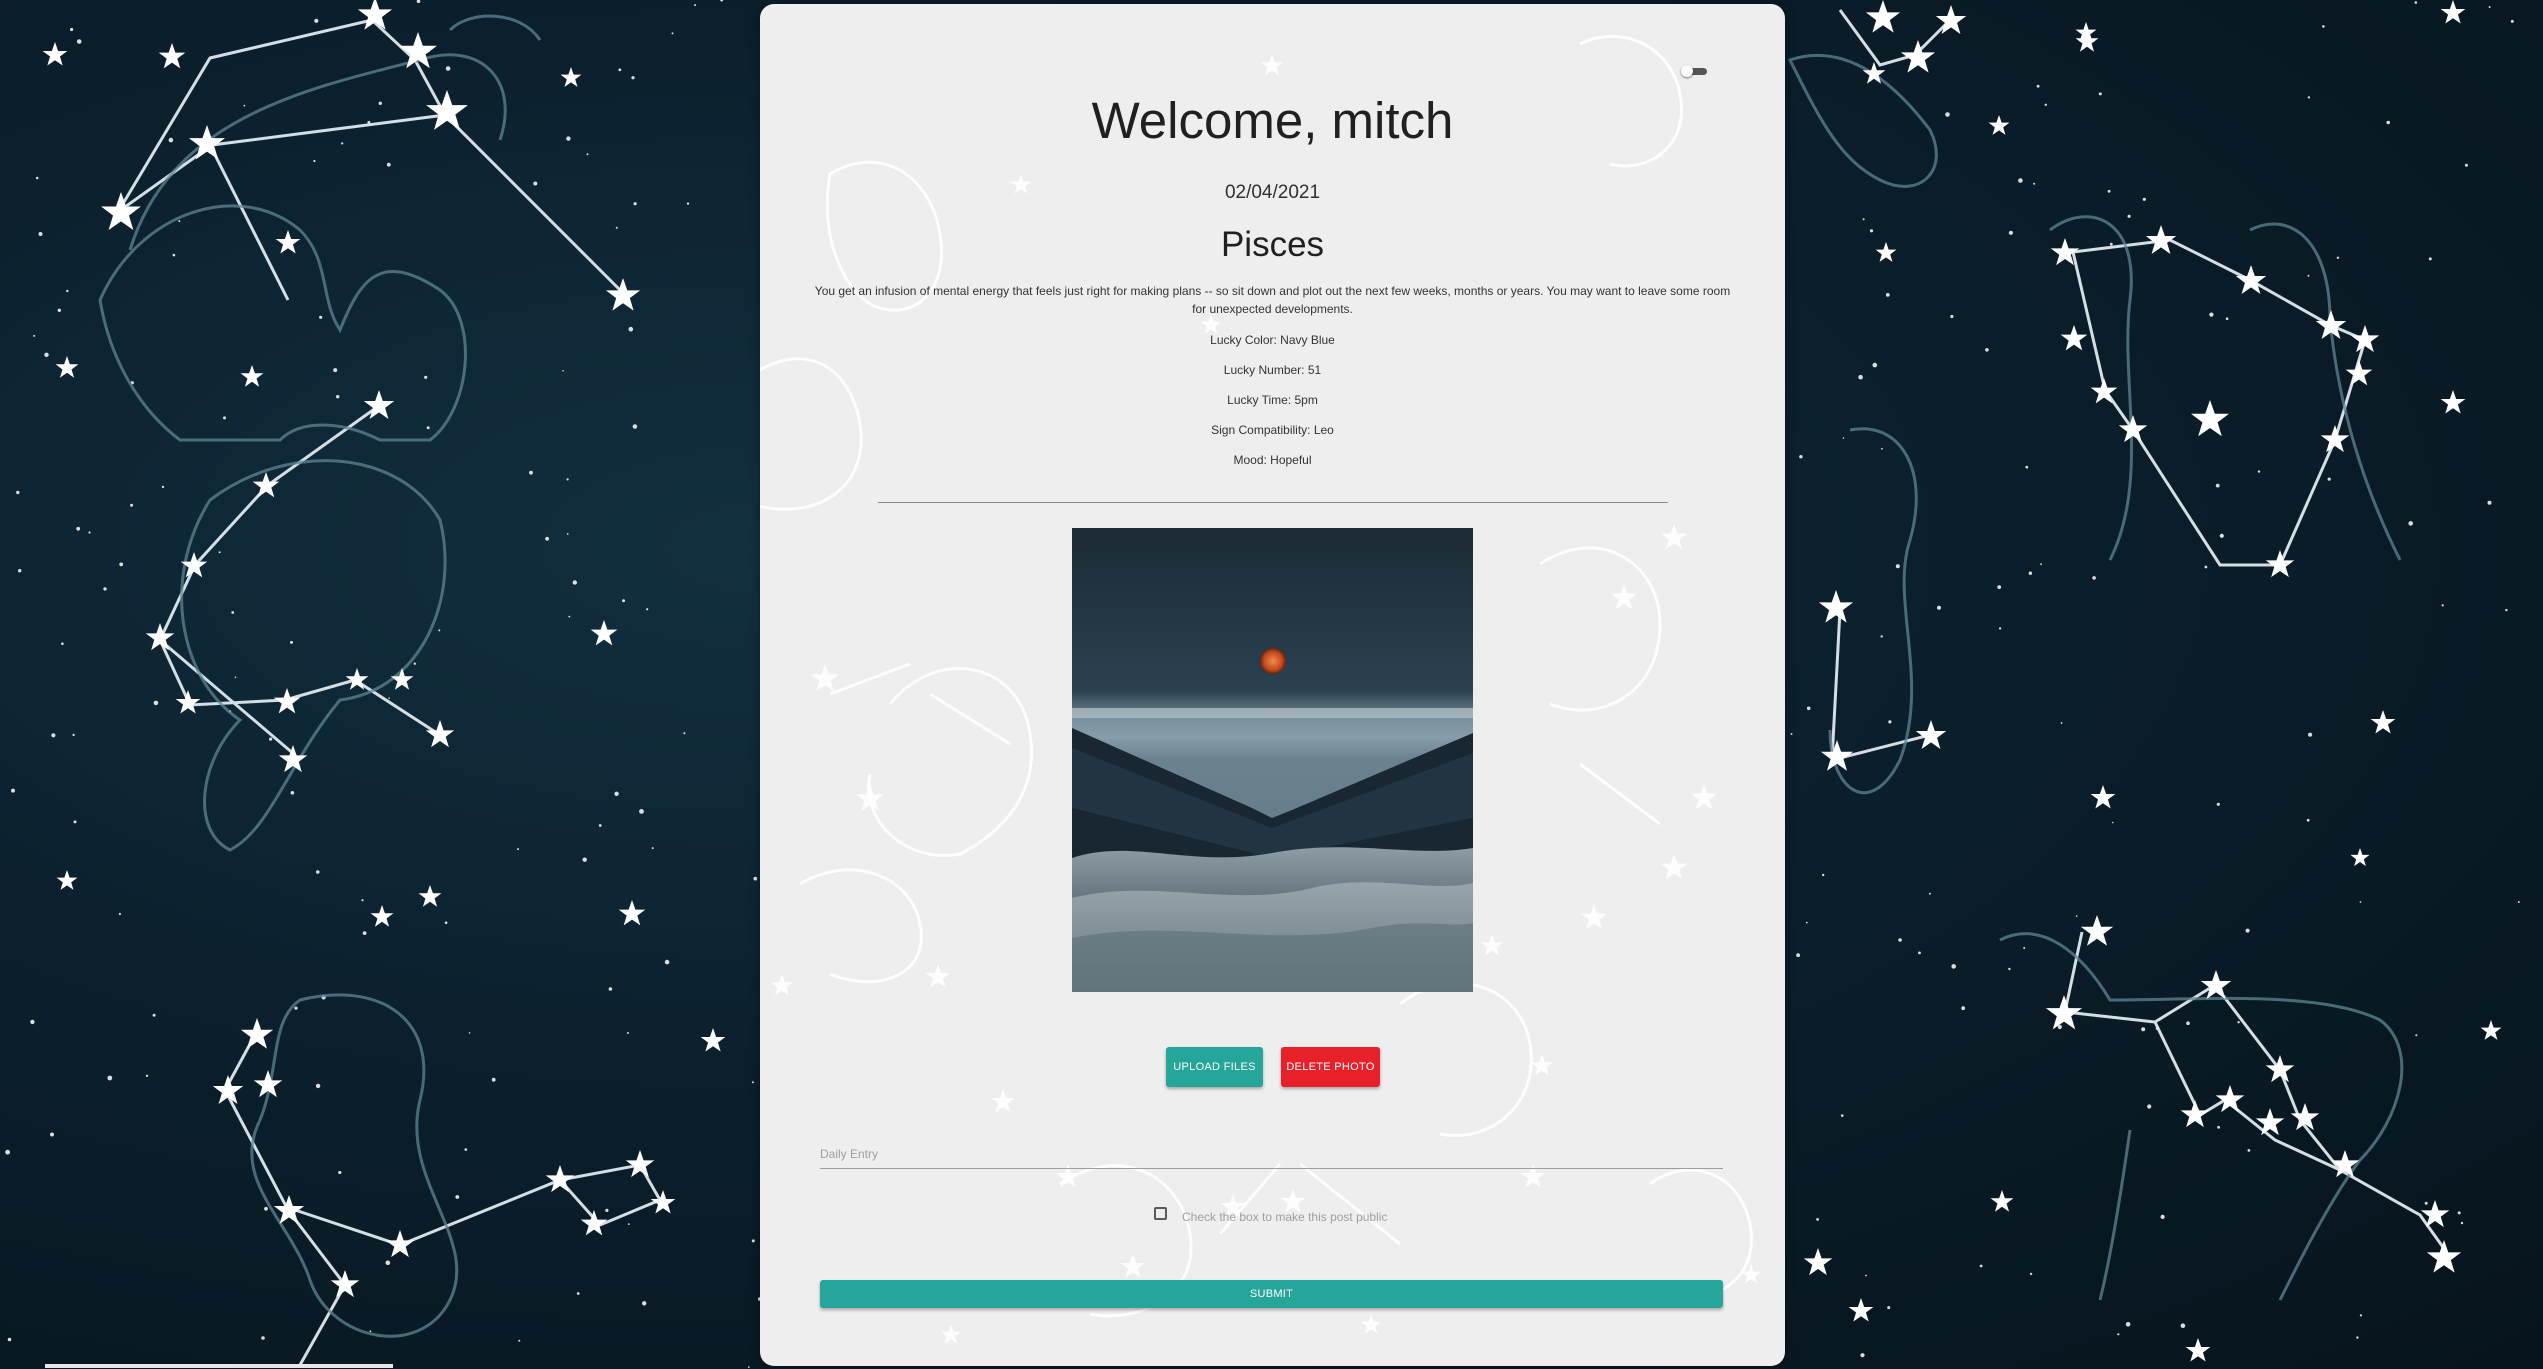 The height and width of the screenshot is (1369, 2543). Describe the element at coordinates (1271, 1154) in the screenshot. I see `daily-entry-input` at that location.